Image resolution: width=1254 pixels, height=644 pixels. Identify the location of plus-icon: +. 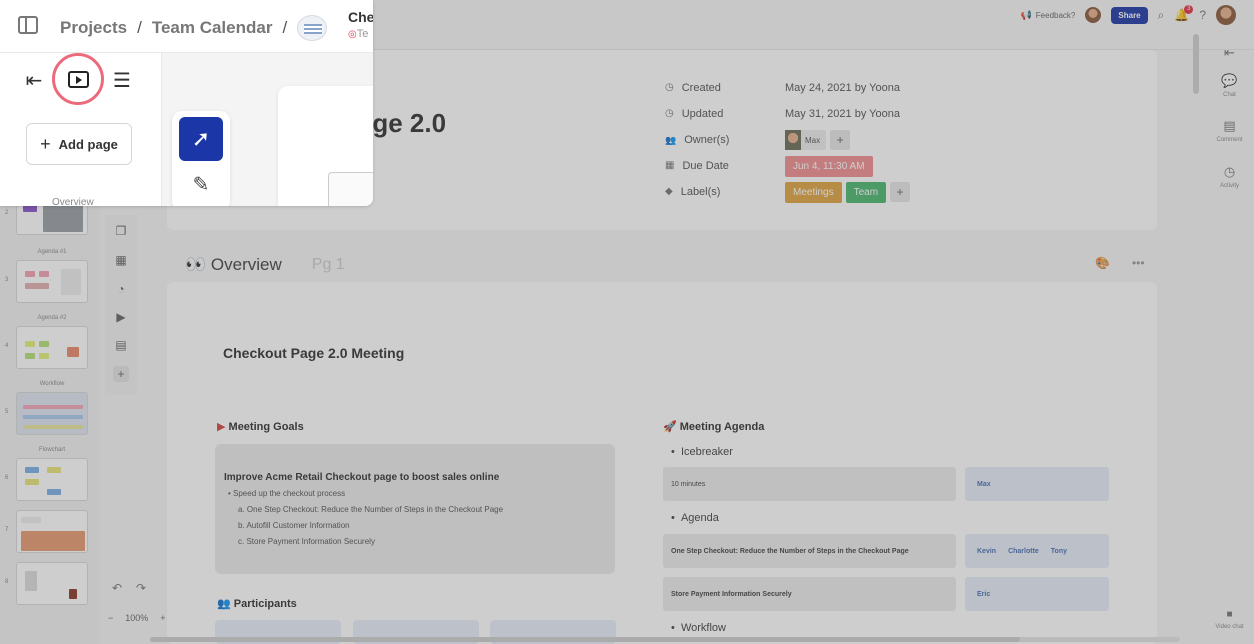
(45, 143).